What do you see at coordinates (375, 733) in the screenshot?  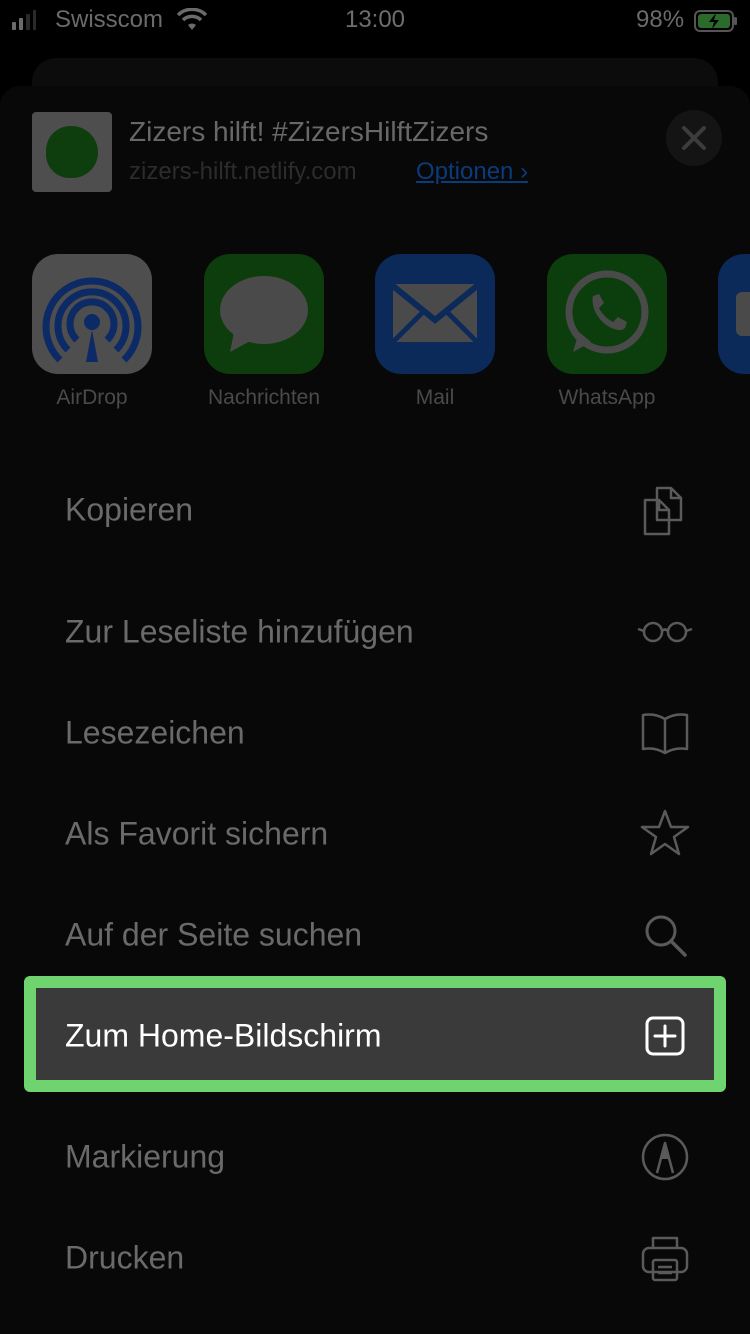 I see `action-bookmark: Lesezeichen` at bounding box center [375, 733].